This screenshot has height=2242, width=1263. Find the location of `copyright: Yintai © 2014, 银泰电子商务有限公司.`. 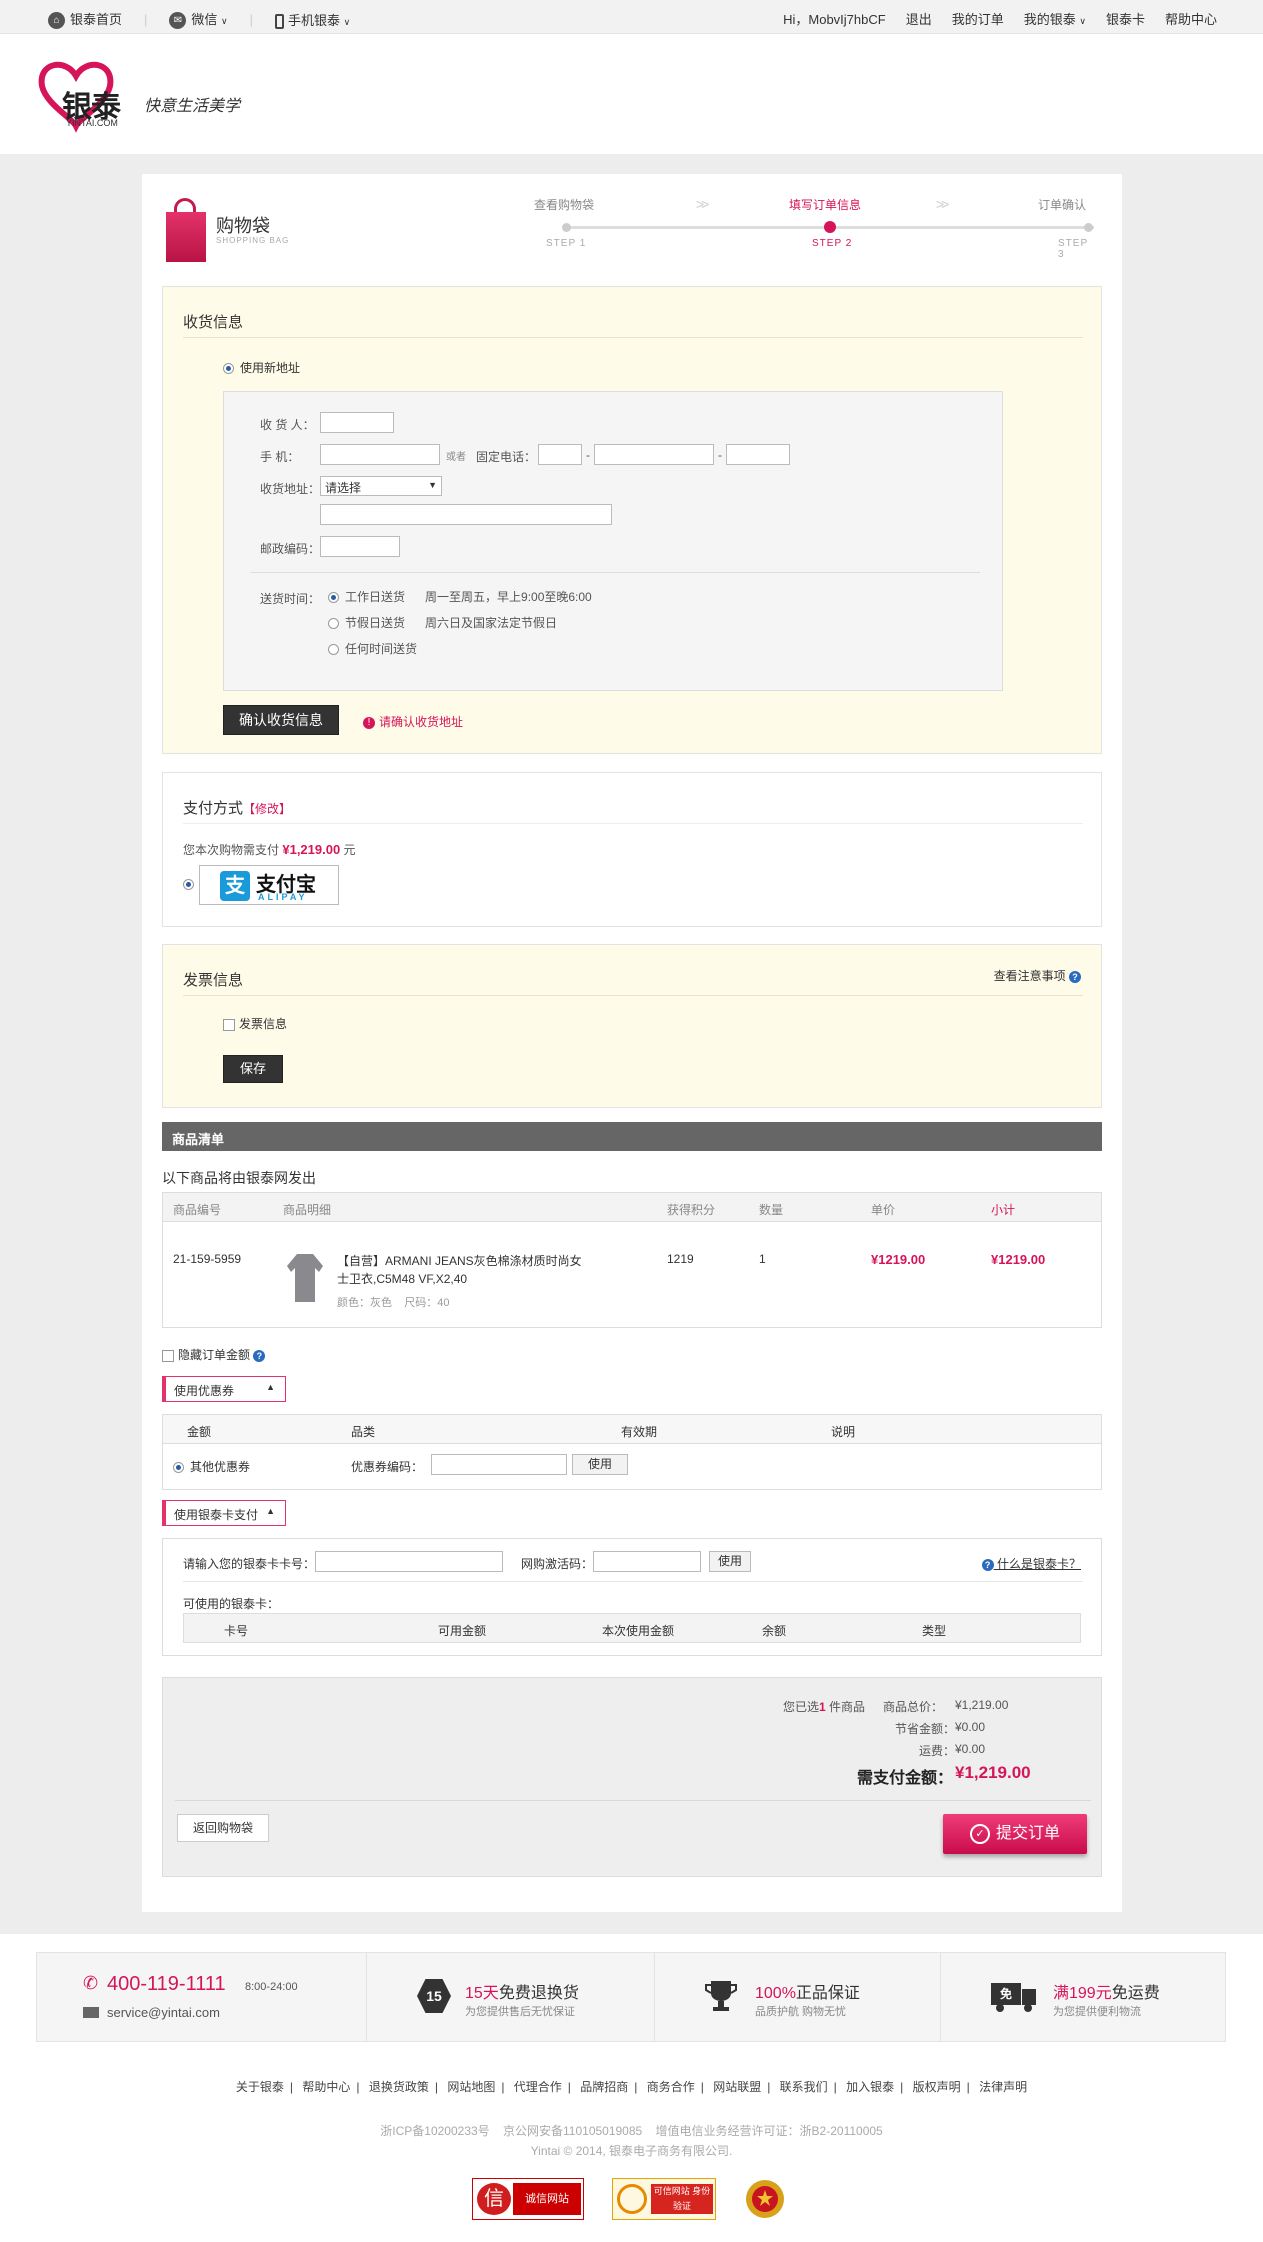

copyright: Yintai © 2014, 银泰电子商务有限公司. is located at coordinates (631, 2151).